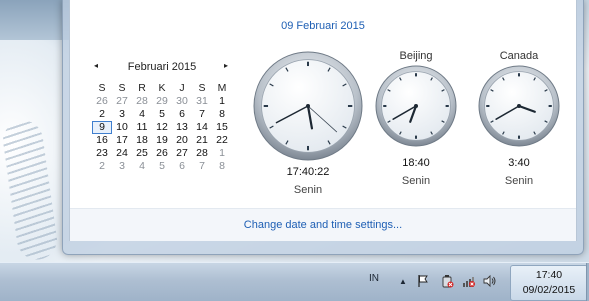 This screenshot has width=589, height=301. What do you see at coordinates (102, 140) in the screenshot?
I see `calendar-day: 16` at bounding box center [102, 140].